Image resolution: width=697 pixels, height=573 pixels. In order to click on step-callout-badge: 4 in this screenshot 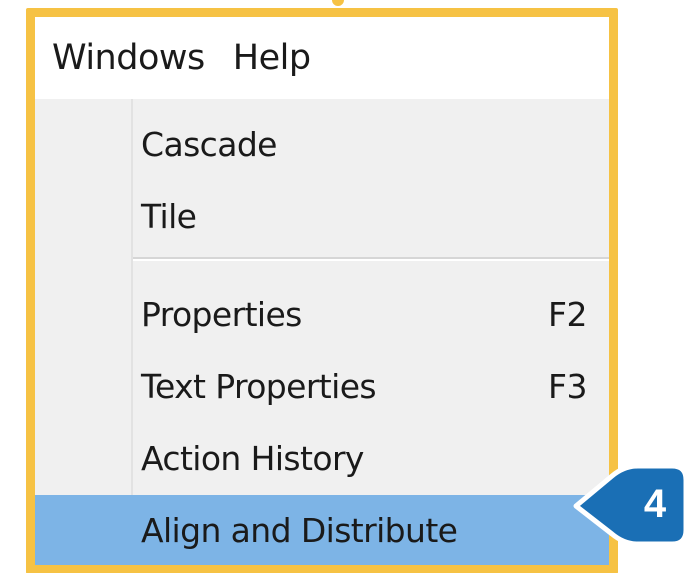, I will do `click(631, 504)`.